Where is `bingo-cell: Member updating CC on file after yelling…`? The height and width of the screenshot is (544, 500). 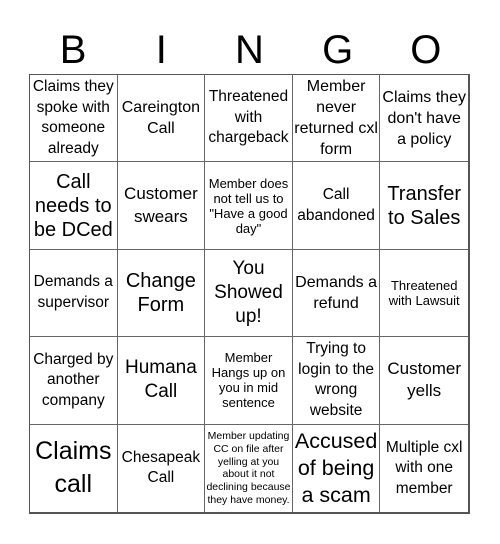 bingo-cell: Member updating CC on file after yelling… is located at coordinates (249, 468).